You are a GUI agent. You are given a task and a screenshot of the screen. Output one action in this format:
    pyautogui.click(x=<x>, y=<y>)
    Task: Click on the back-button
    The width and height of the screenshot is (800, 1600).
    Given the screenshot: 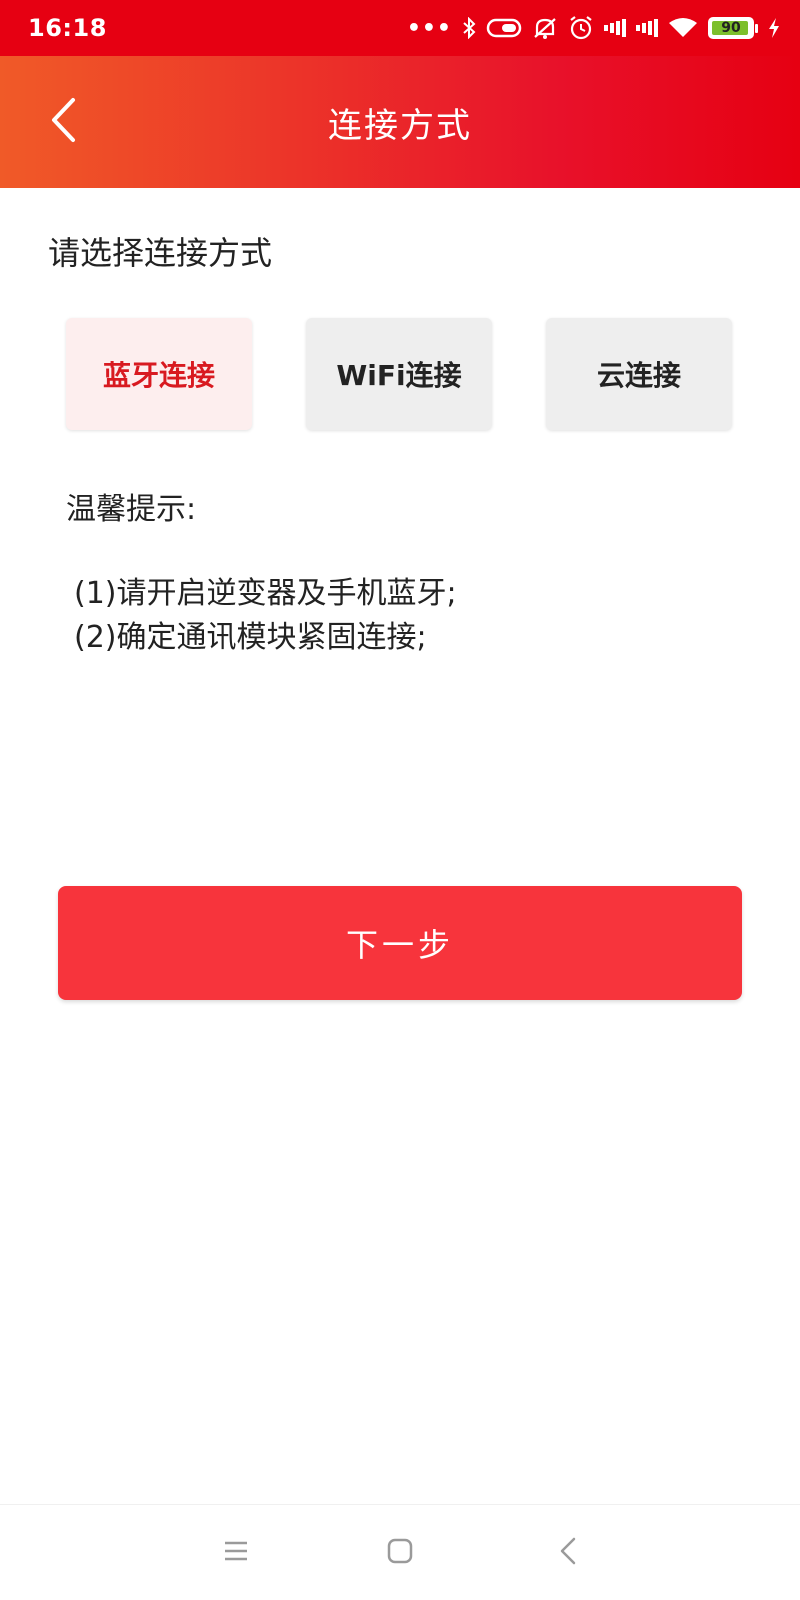 What is the action you would take?
    pyautogui.click(x=64, y=122)
    